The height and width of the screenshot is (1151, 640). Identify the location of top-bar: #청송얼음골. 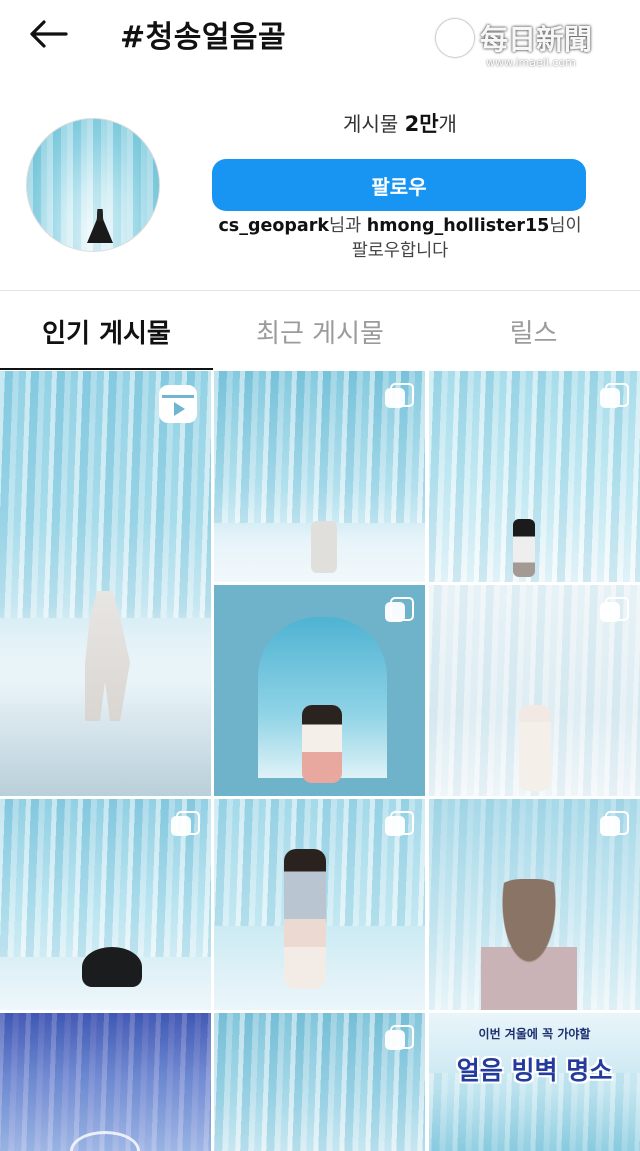
(320, 35).